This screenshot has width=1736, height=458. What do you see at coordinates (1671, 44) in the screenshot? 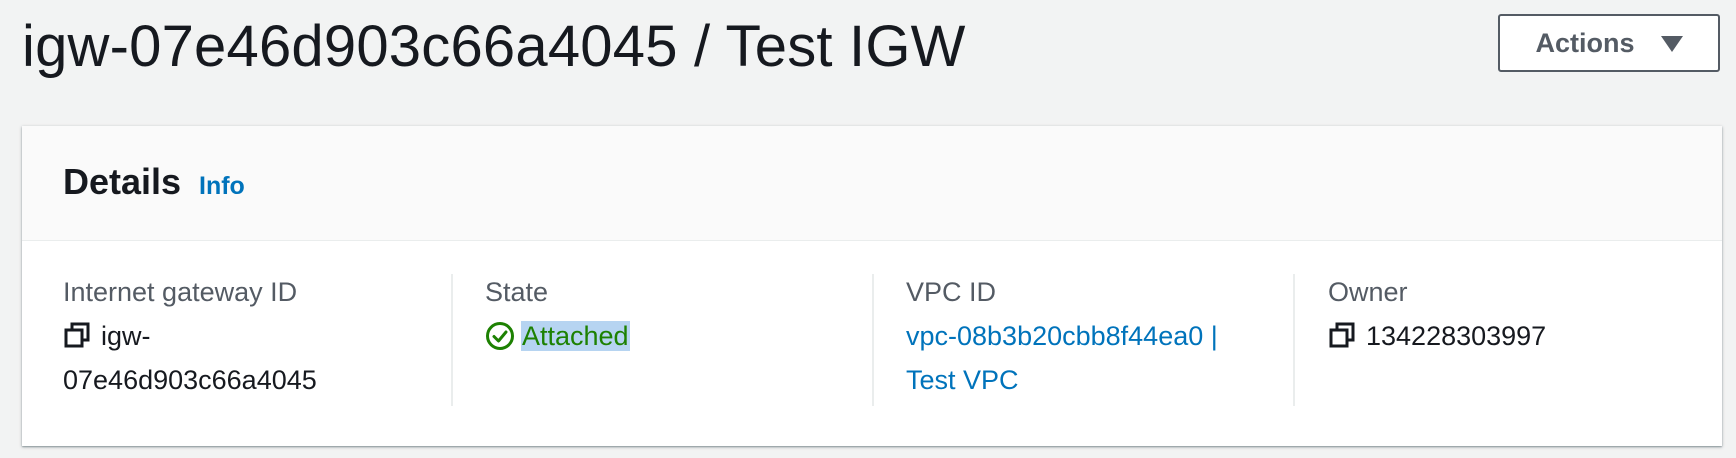
I see `caret-down-icon` at bounding box center [1671, 44].